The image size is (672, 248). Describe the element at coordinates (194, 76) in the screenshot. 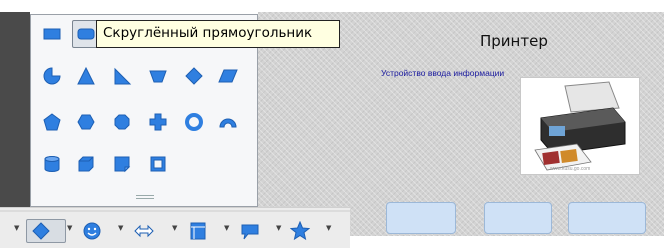

I see `diamond-shape-icon` at that location.